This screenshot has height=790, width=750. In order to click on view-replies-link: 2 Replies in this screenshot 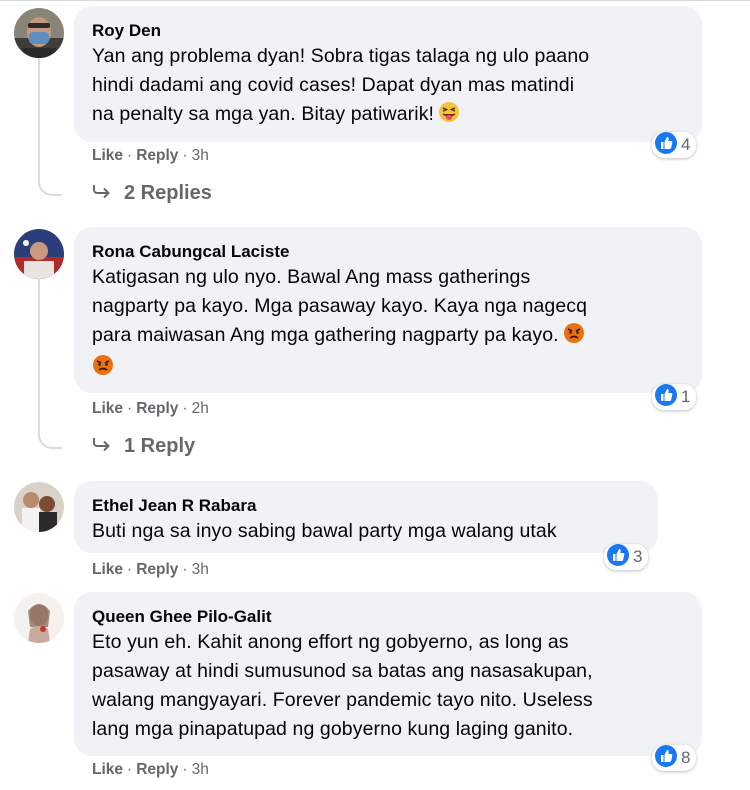, I will do `click(152, 193)`.